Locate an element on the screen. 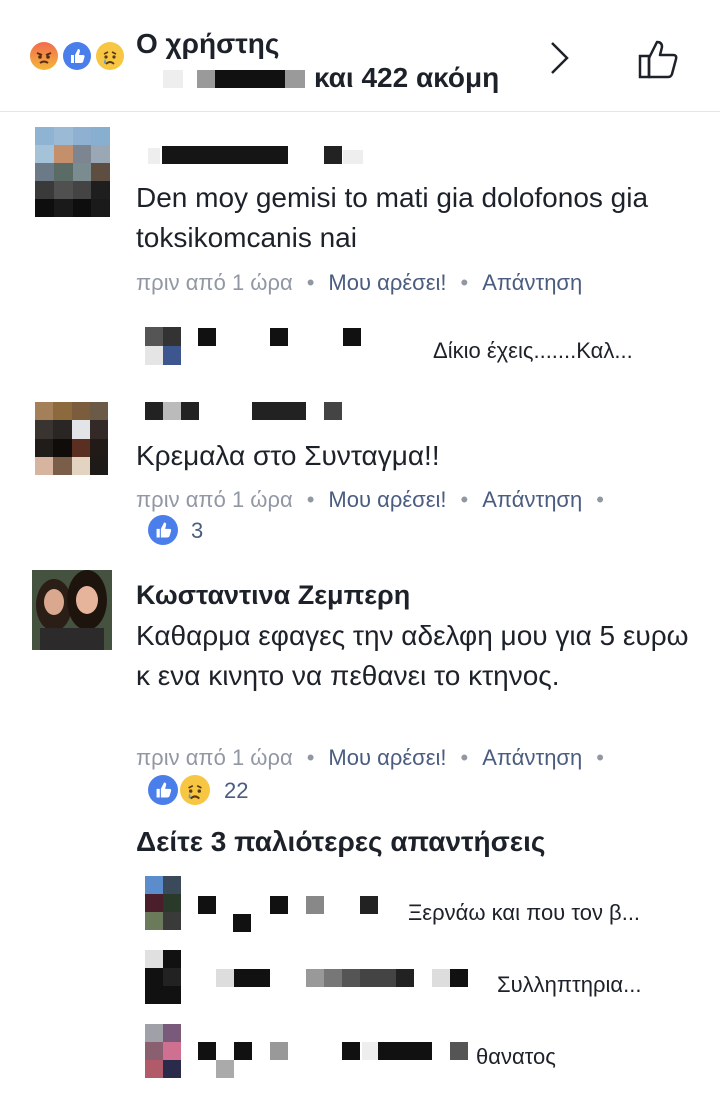 This screenshot has width=720, height=1096. see-older-replies-link: Δείτε 3 παλιότερες απαντήσεις is located at coordinates (340, 842).